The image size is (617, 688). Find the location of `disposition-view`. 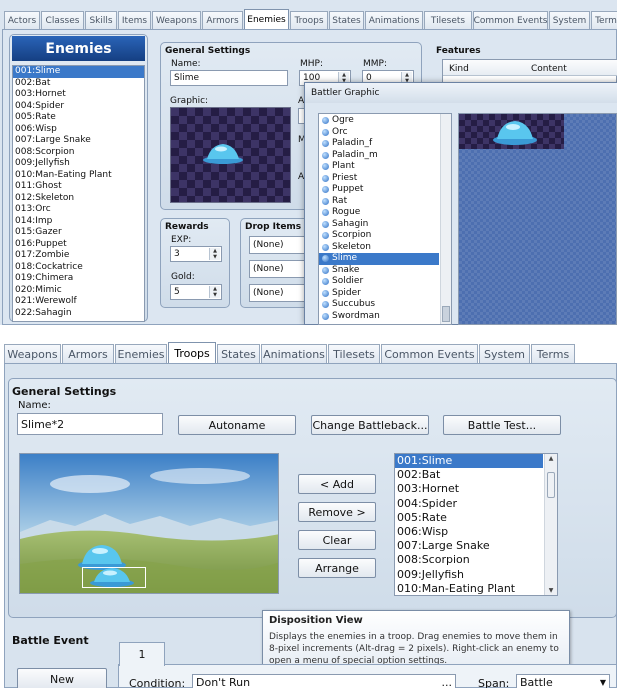

disposition-view is located at coordinates (149, 523).